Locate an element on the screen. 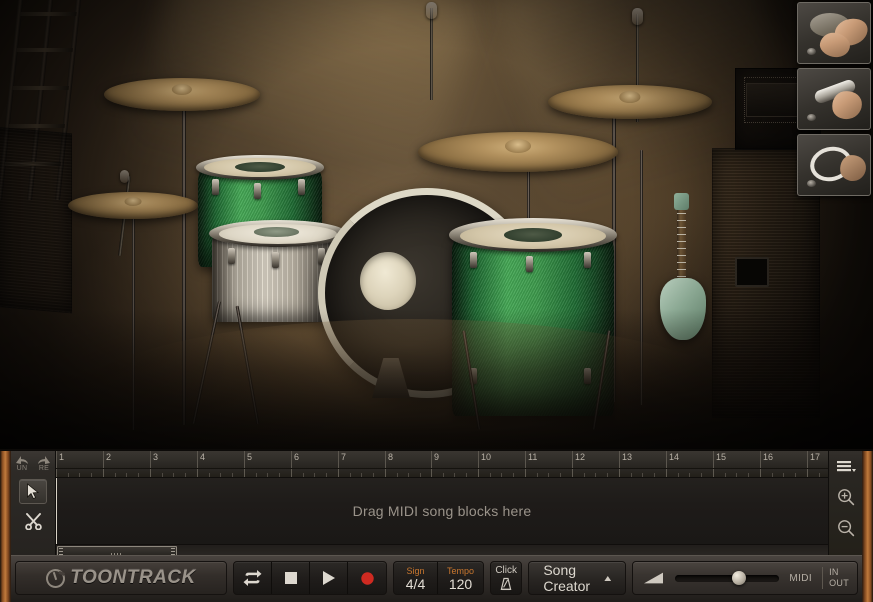  undo-button: UN is located at coordinates (22, 463).